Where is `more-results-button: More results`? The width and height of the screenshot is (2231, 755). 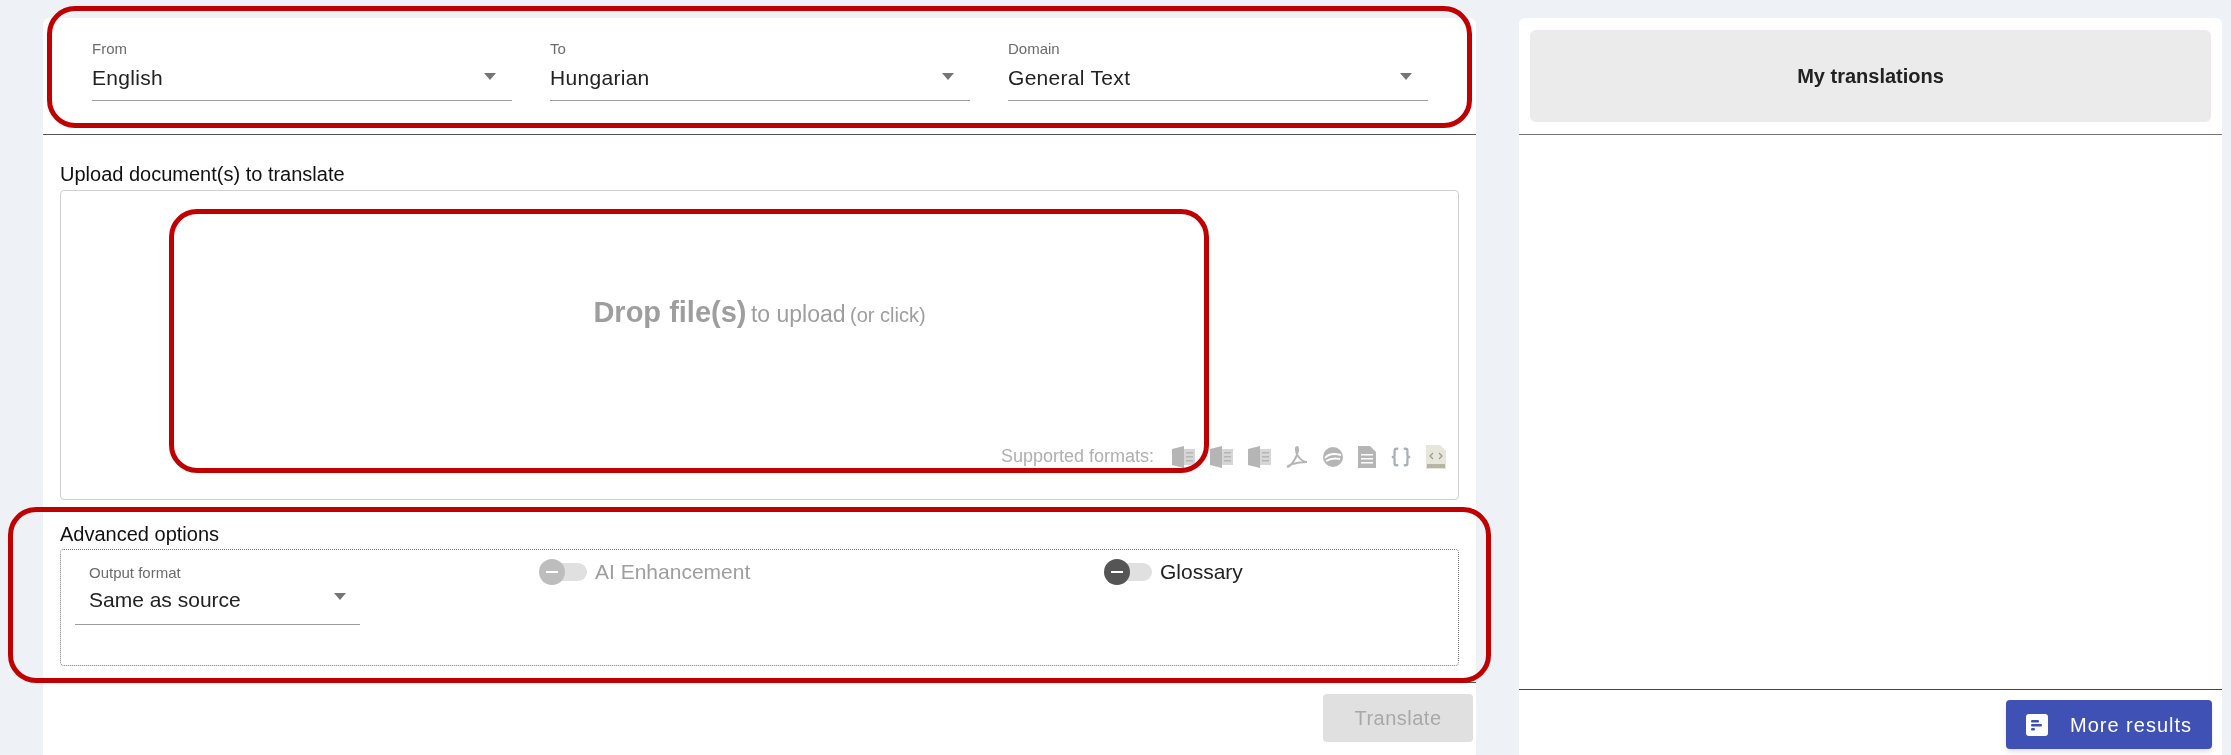
more-results-button: More results is located at coordinates (2108, 724).